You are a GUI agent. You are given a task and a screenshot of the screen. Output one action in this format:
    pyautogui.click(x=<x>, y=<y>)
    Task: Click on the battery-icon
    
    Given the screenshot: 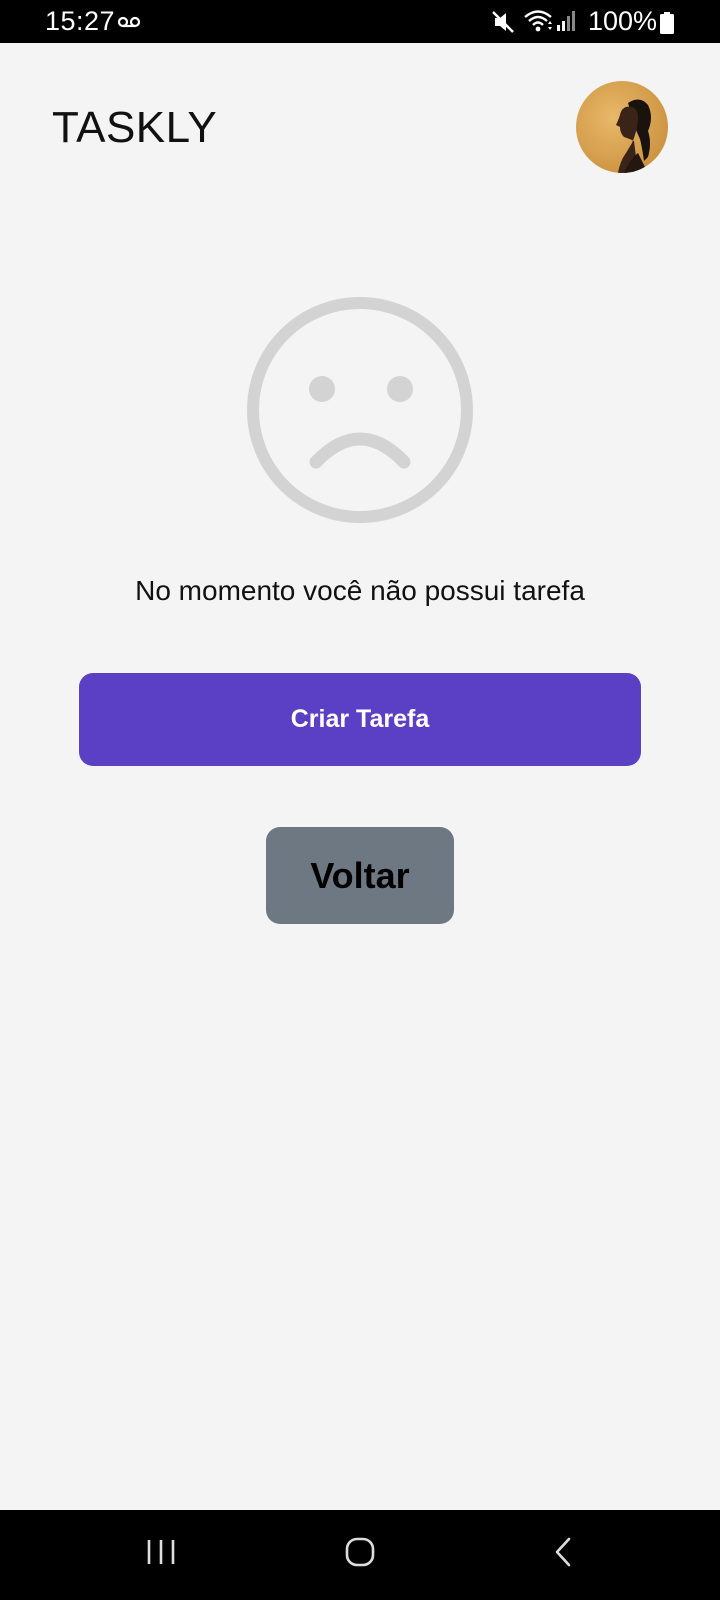 What is the action you would take?
    pyautogui.click(x=667, y=25)
    